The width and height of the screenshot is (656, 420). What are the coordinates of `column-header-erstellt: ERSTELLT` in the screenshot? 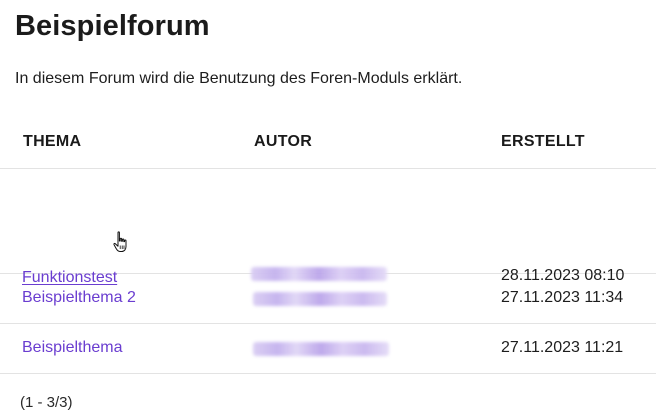 It's located at (543, 142).